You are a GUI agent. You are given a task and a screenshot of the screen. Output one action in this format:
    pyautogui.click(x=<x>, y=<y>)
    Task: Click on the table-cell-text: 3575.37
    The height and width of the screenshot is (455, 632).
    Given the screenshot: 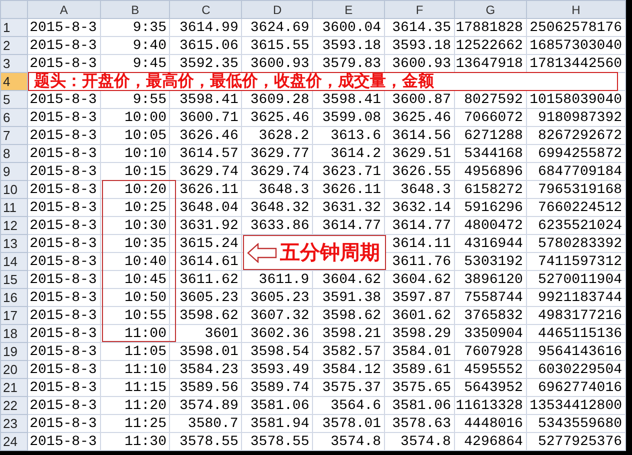 What is the action you would take?
    pyautogui.click(x=351, y=388)
    